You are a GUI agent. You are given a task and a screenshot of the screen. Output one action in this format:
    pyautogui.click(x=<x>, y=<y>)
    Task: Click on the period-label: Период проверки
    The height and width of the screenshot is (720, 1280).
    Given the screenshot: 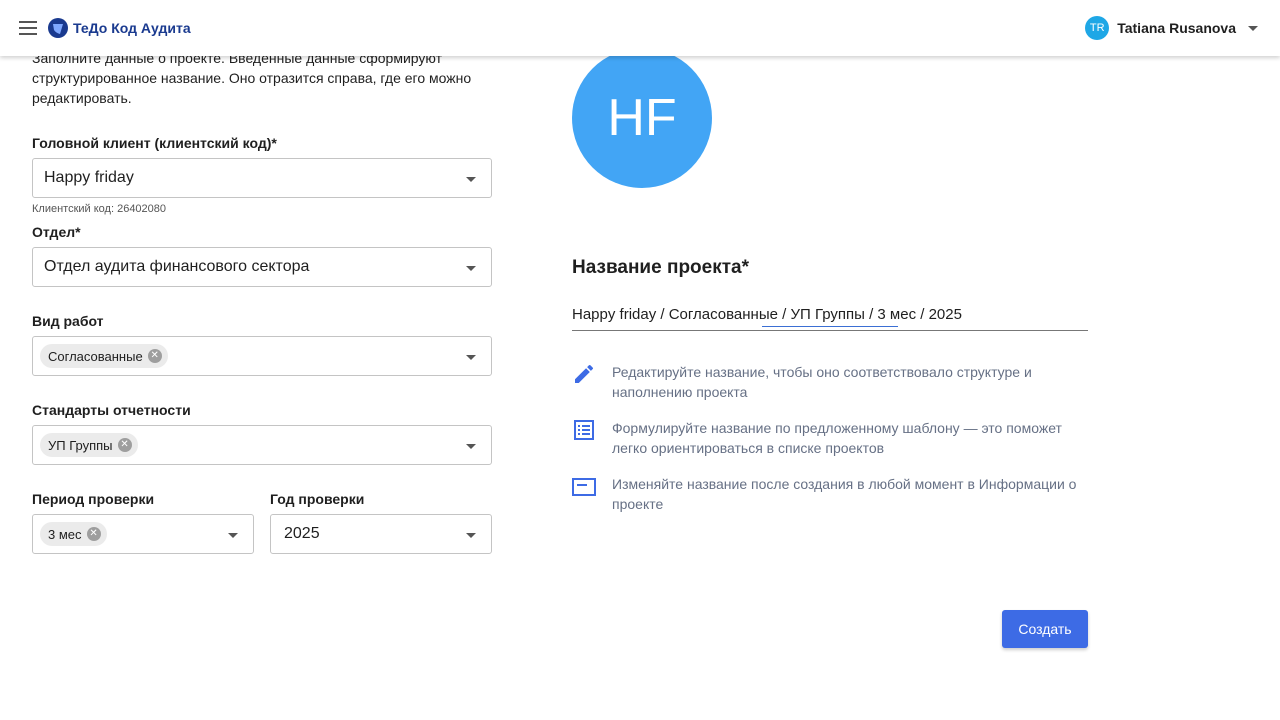 What is the action you would take?
    pyautogui.click(x=93, y=499)
    